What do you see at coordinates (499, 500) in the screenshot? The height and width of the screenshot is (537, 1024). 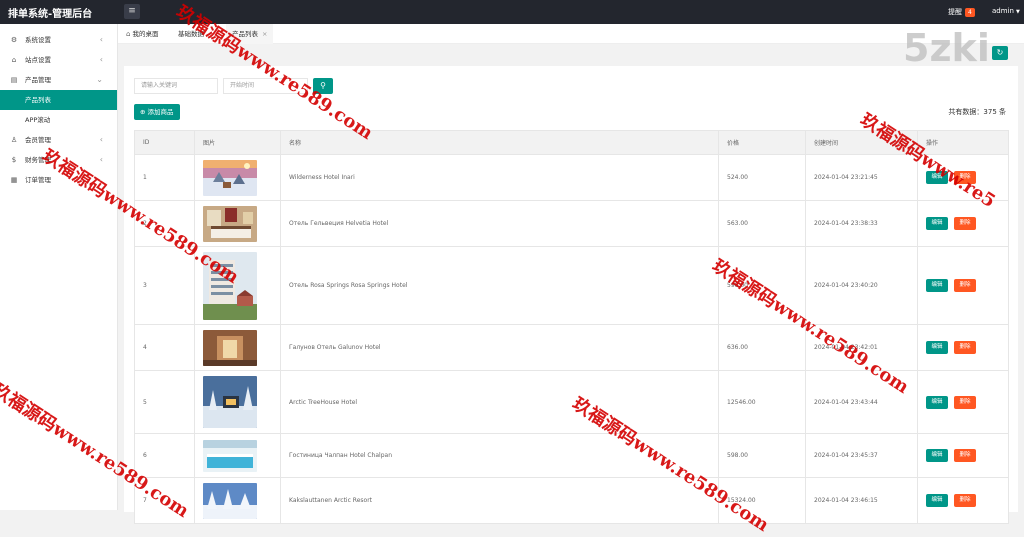 I see `cell-name: Kakslauttanen Arctic Resort` at bounding box center [499, 500].